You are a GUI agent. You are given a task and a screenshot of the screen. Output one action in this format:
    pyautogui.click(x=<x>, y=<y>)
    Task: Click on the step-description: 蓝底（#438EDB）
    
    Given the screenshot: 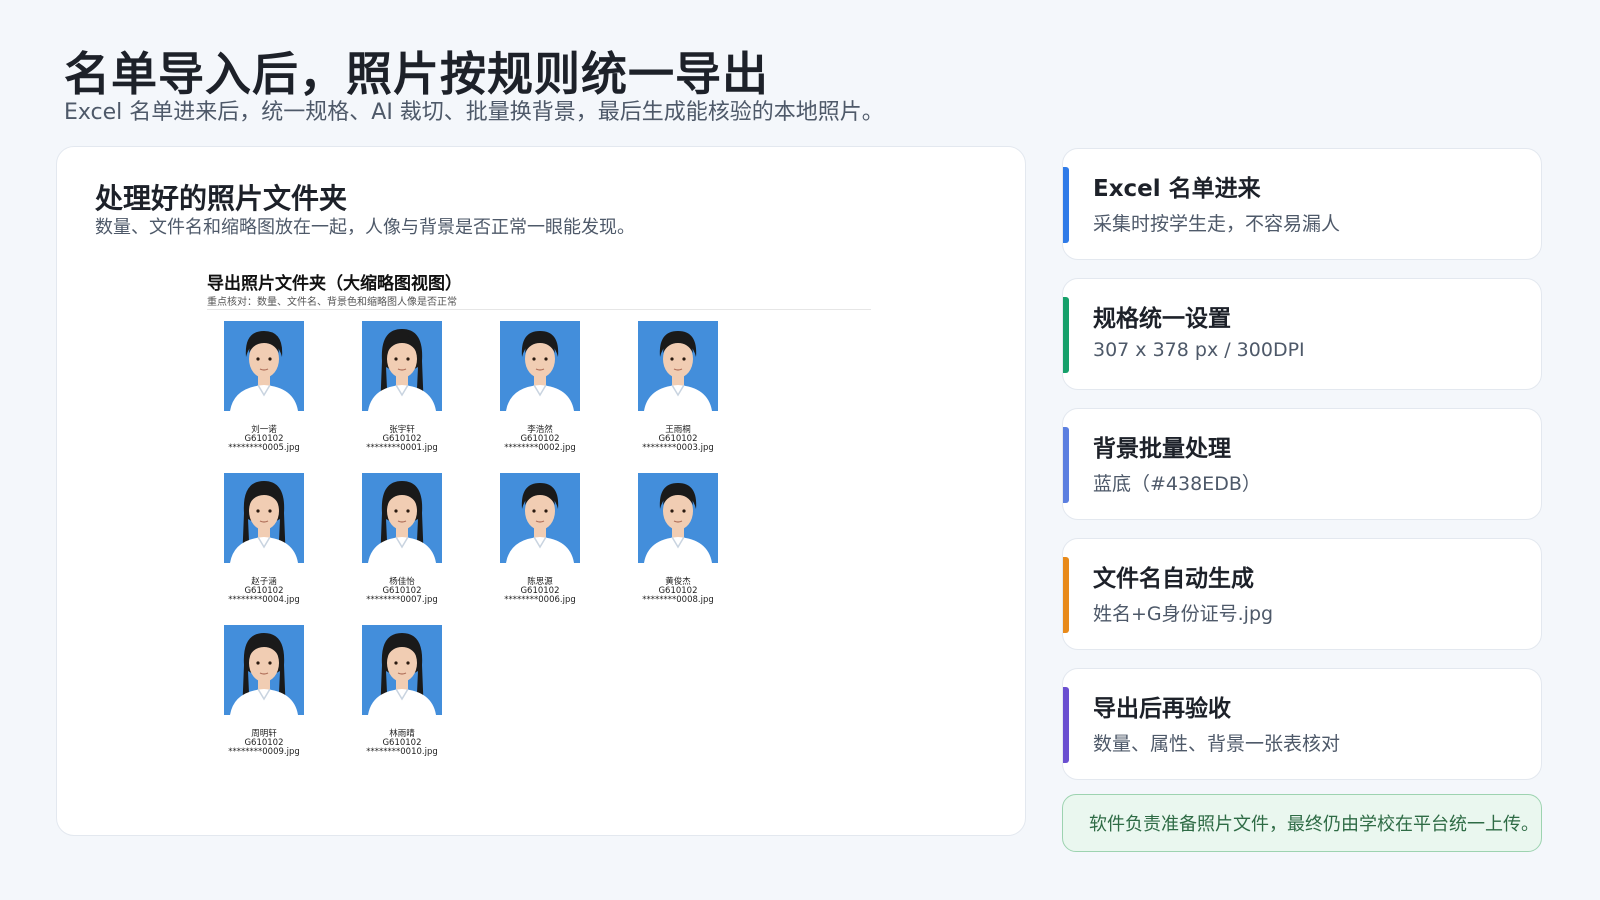 What is the action you would take?
    pyautogui.click(x=1177, y=484)
    